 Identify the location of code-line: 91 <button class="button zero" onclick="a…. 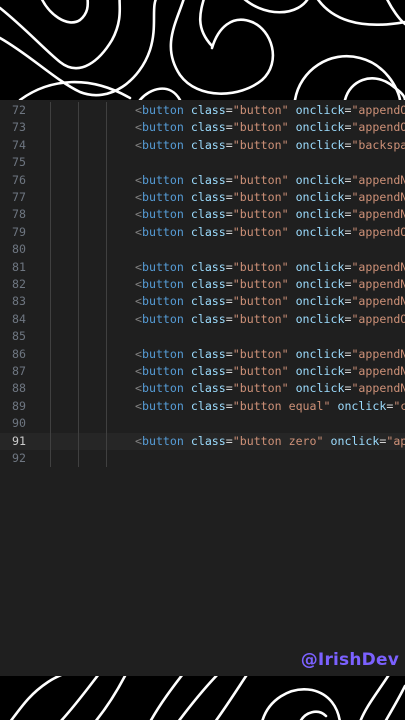
(202, 441).